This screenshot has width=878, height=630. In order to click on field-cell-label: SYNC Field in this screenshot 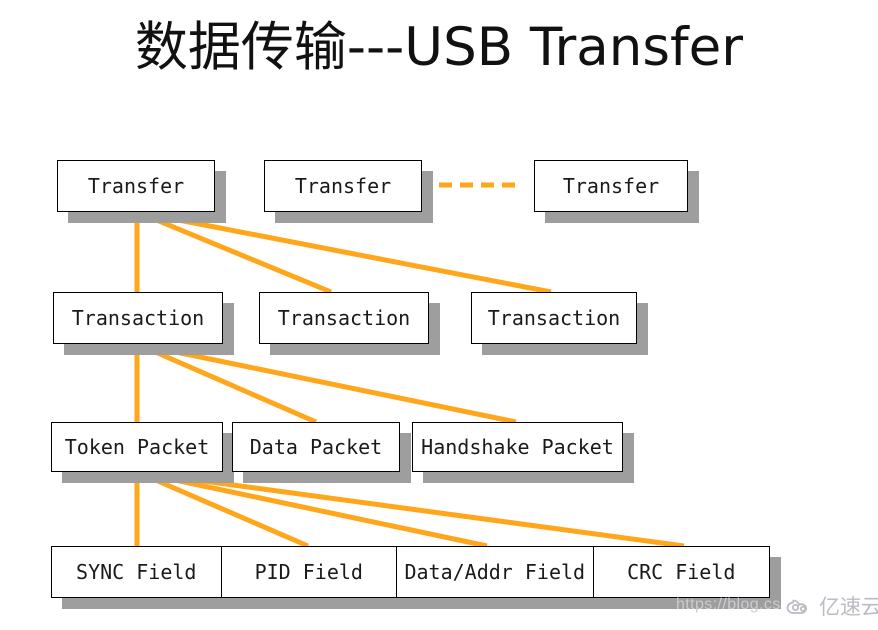, I will do `click(136, 572)`.